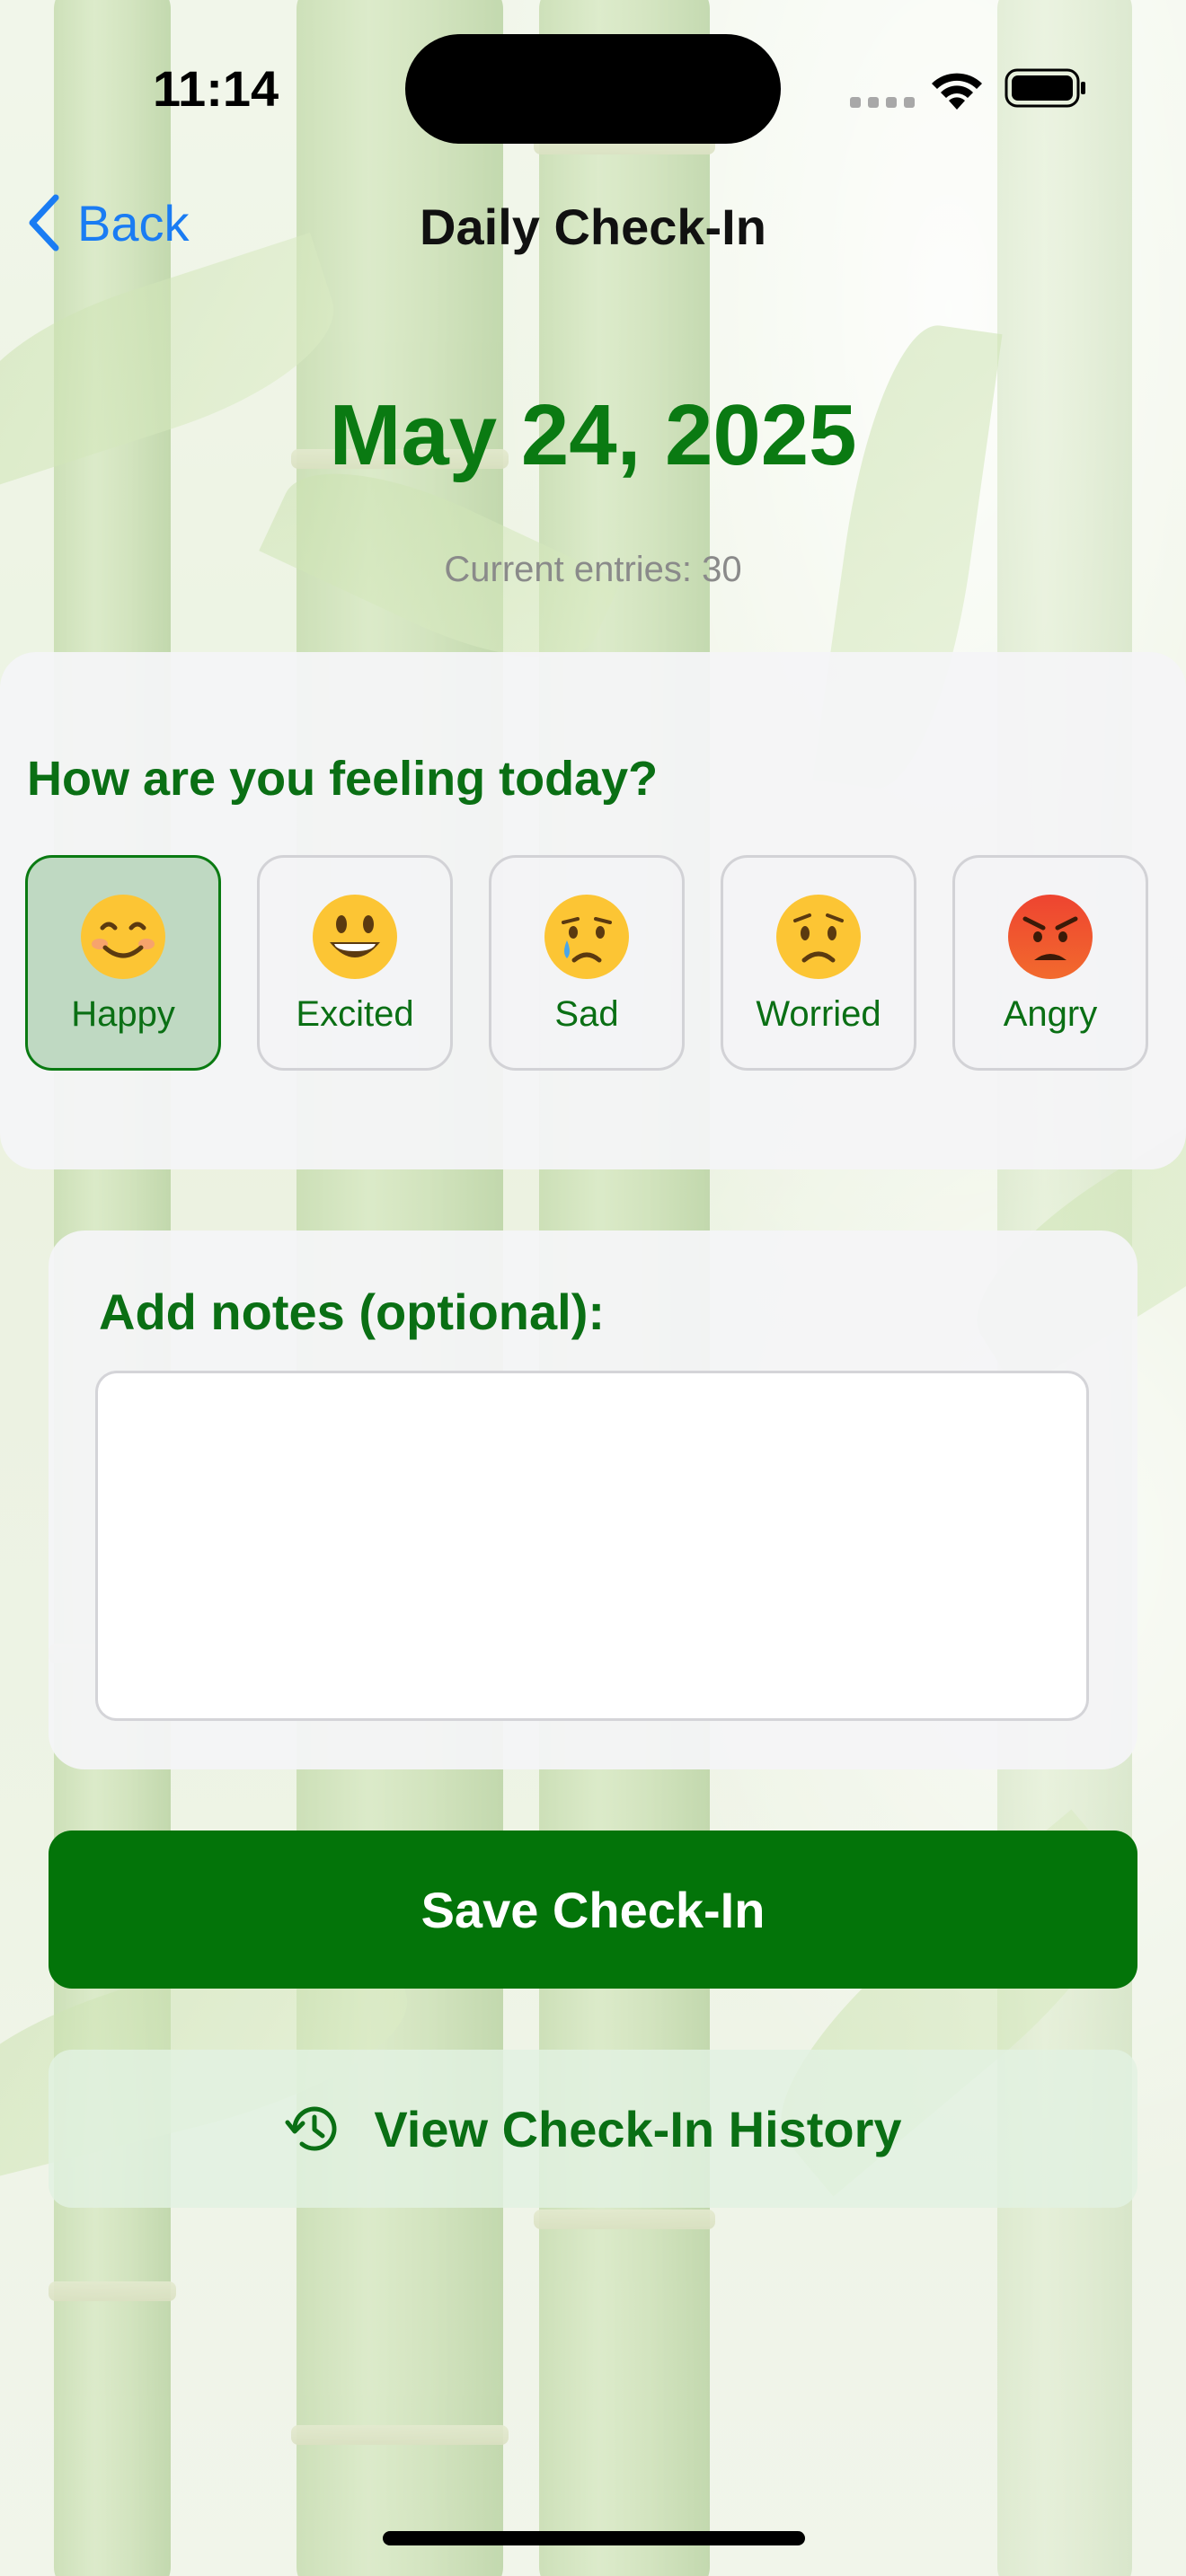 This screenshot has width=1186, height=2576. Describe the element at coordinates (957, 91) in the screenshot. I see `wifi-icon` at that location.